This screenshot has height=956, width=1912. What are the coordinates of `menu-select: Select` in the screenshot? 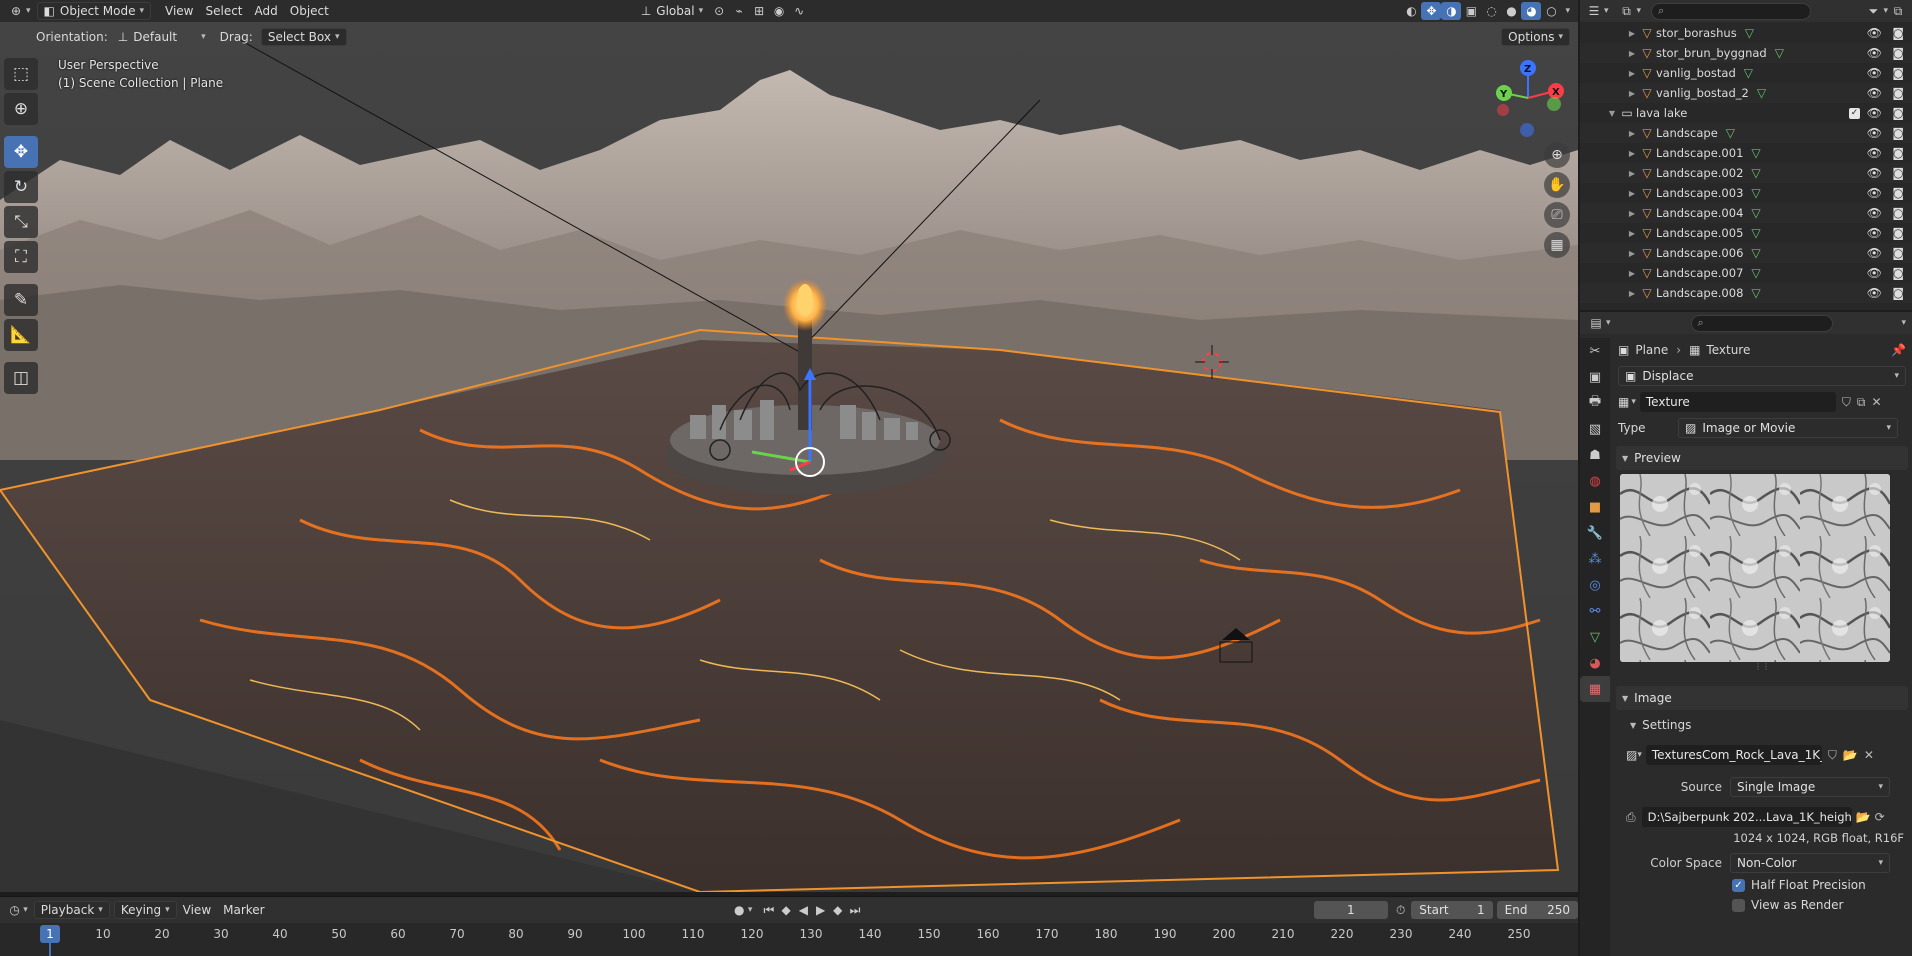 It's located at (223, 11).